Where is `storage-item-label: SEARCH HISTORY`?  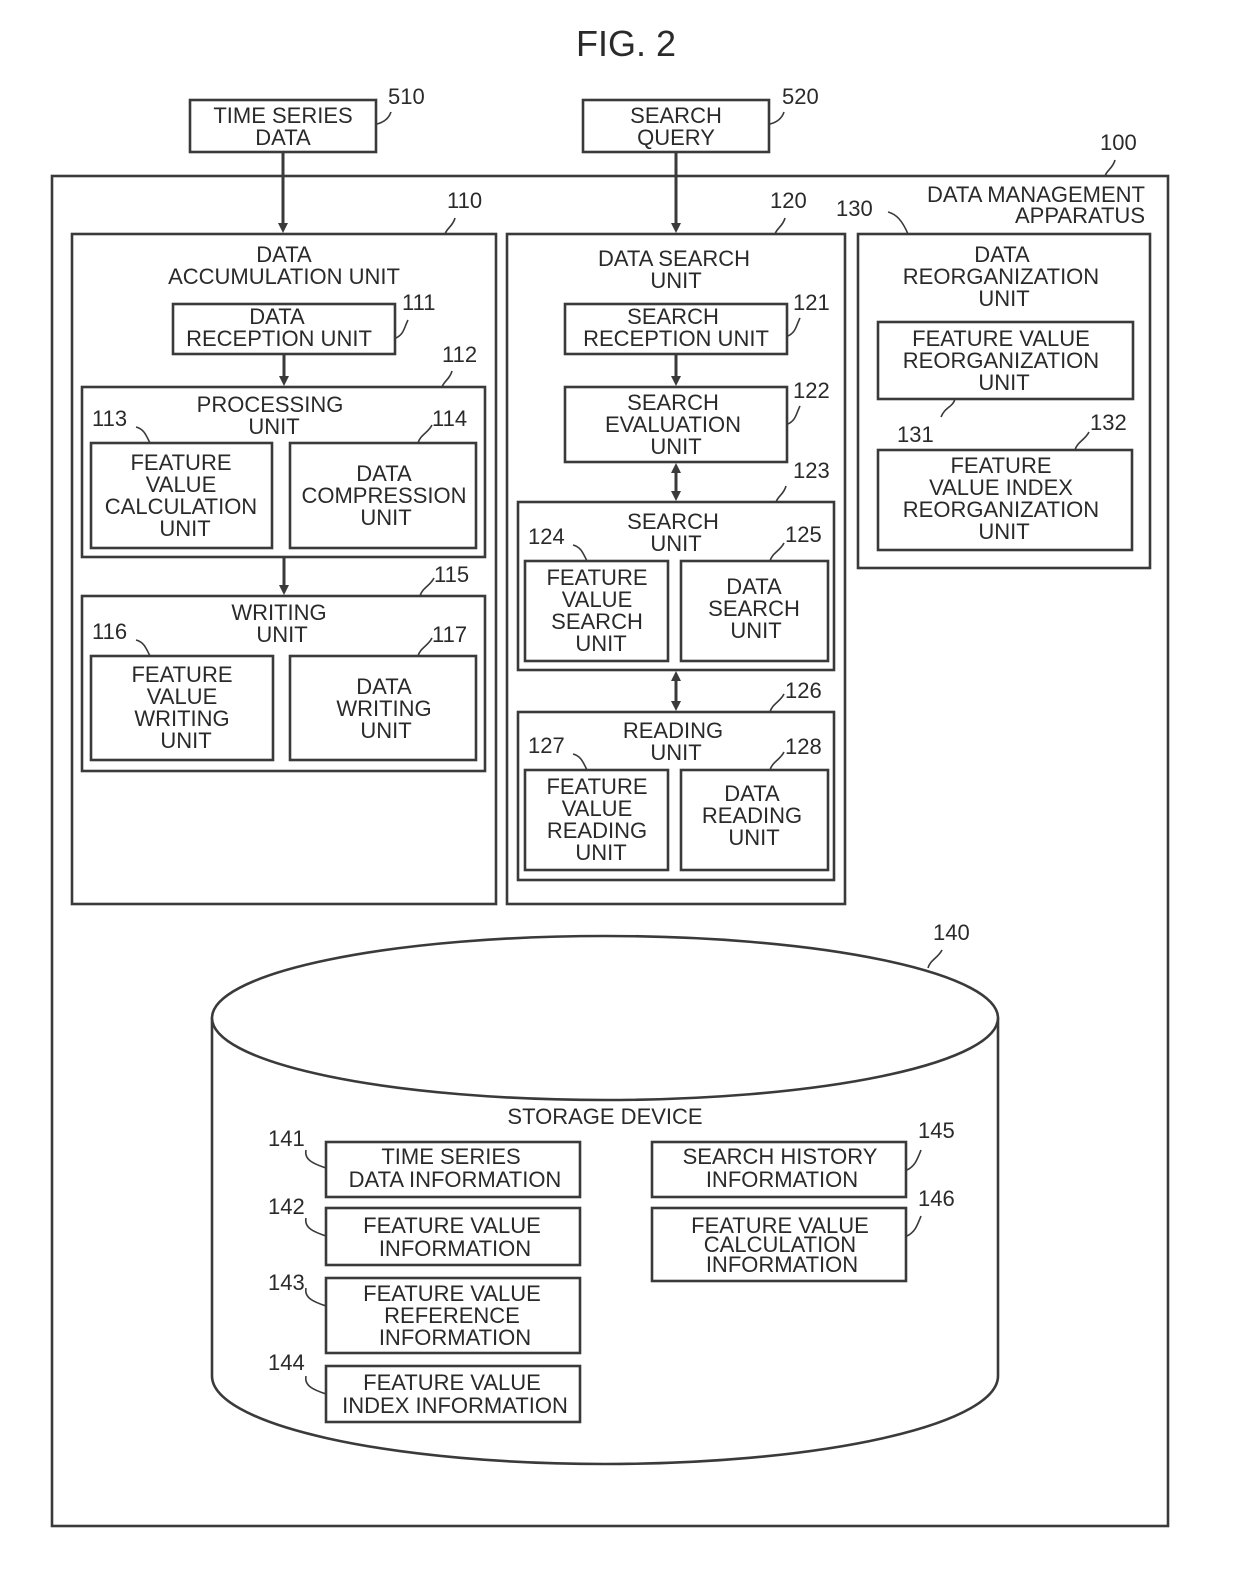 storage-item-label: SEARCH HISTORY is located at coordinates (780, 1156).